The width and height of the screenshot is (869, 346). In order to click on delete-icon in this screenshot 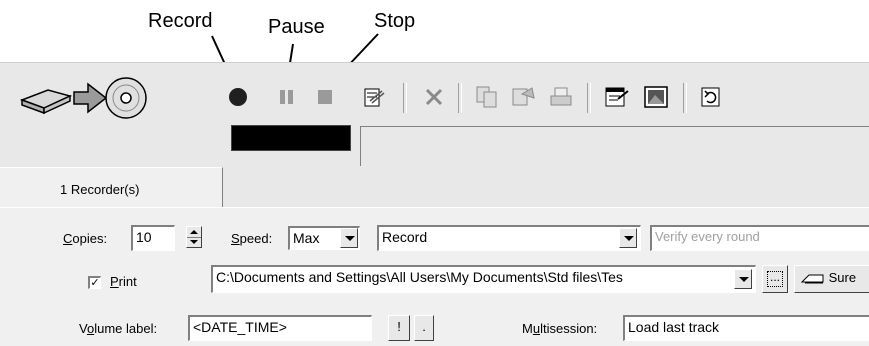, I will do `click(434, 97)`.